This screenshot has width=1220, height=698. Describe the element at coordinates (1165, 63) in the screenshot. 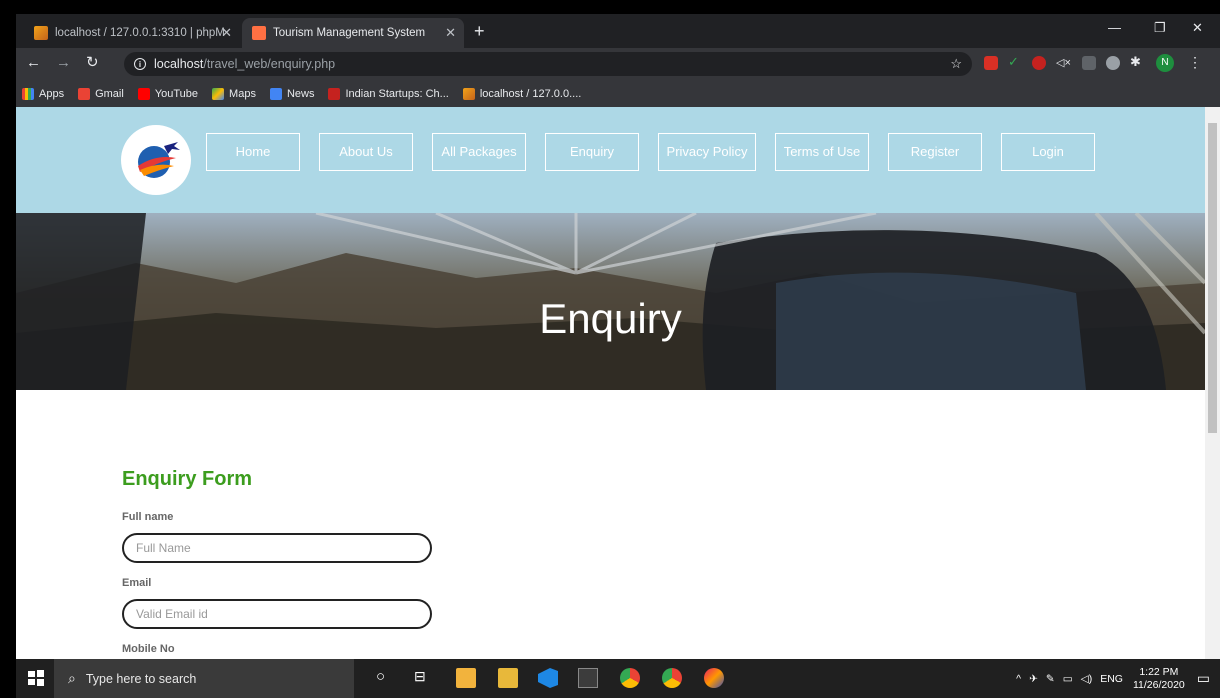

I see `profile-avatar: N` at that location.